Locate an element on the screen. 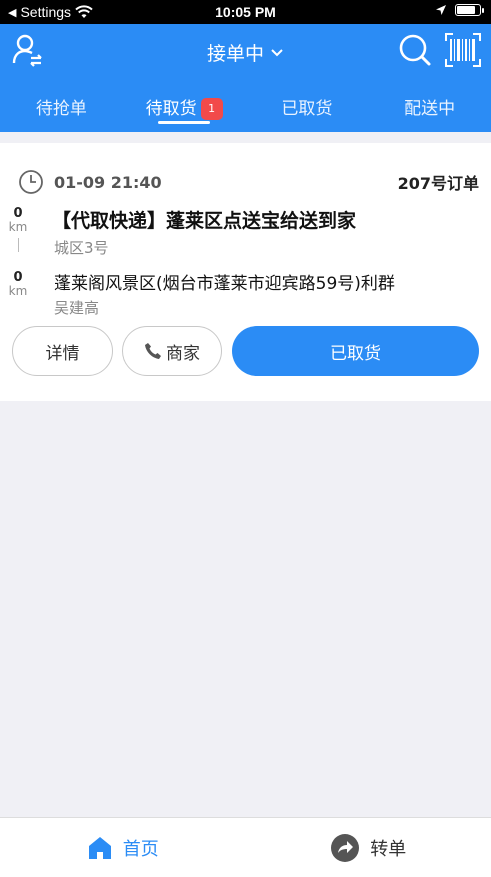  picked-up-button: 已取货 is located at coordinates (355, 351).